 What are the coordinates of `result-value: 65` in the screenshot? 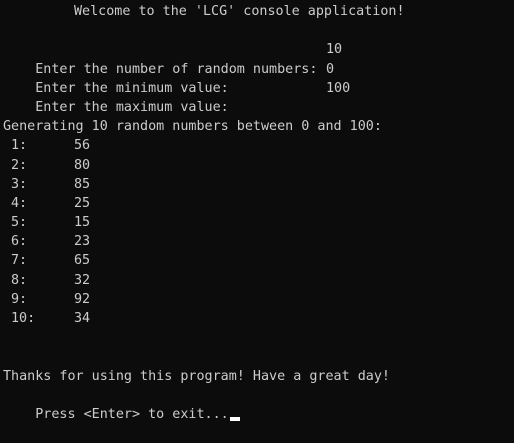 It's located at (82, 261).